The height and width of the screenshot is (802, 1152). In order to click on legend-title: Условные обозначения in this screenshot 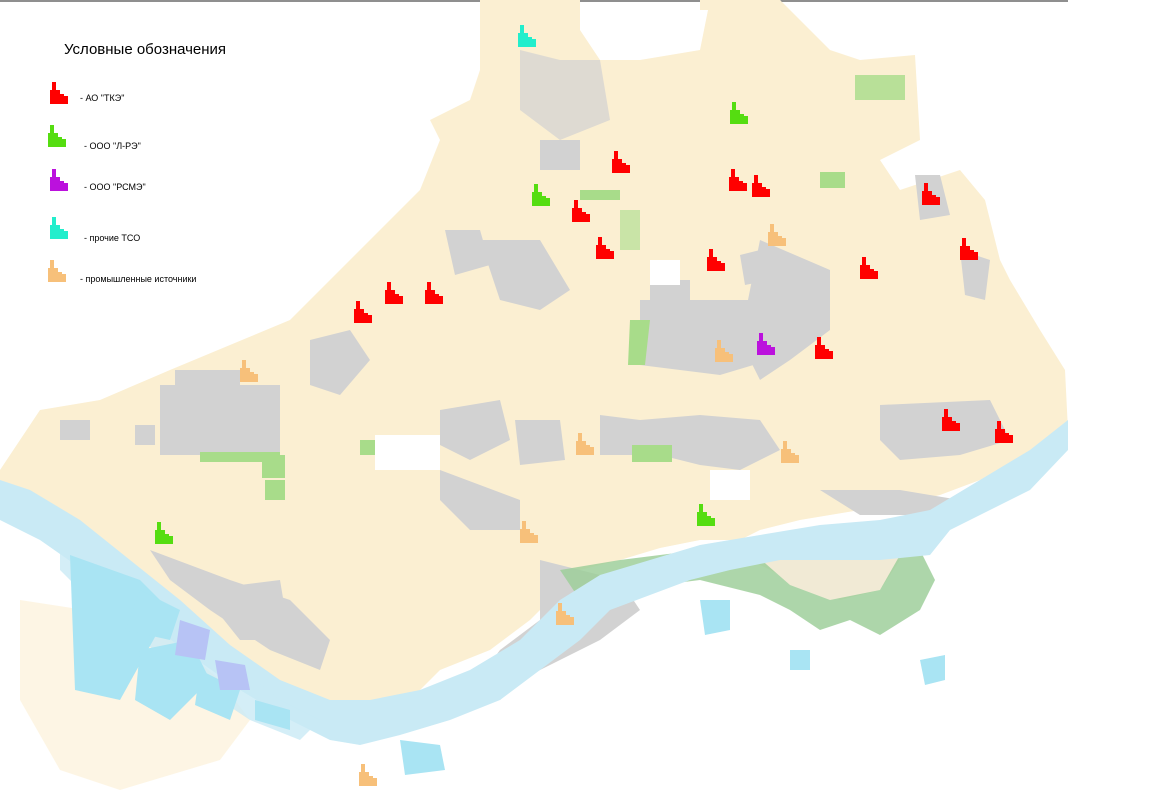, I will do `click(145, 49)`.